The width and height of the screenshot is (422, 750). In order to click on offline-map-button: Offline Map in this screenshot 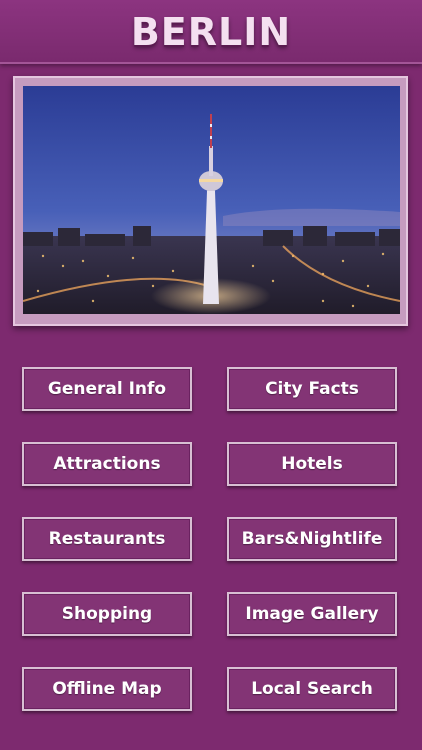, I will do `click(107, 689)`.